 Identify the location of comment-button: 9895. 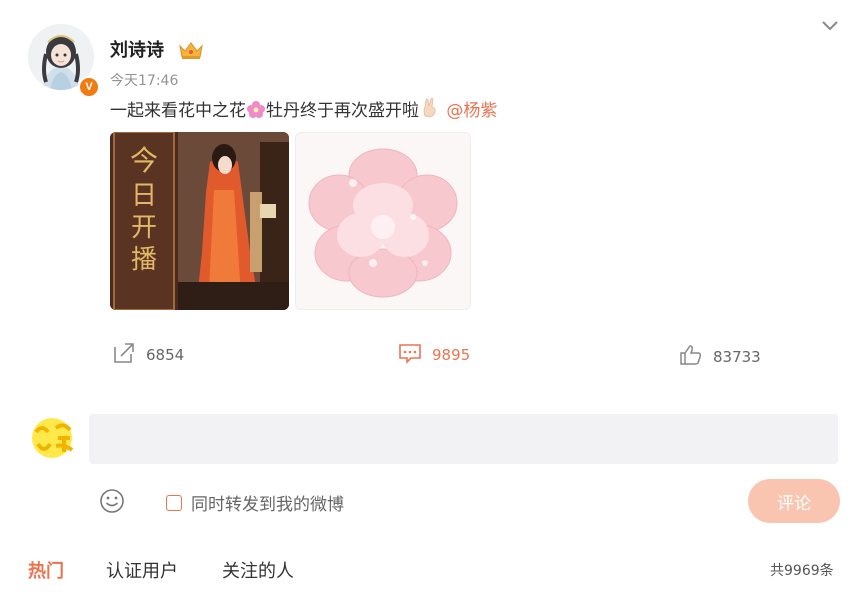
(434, 355).